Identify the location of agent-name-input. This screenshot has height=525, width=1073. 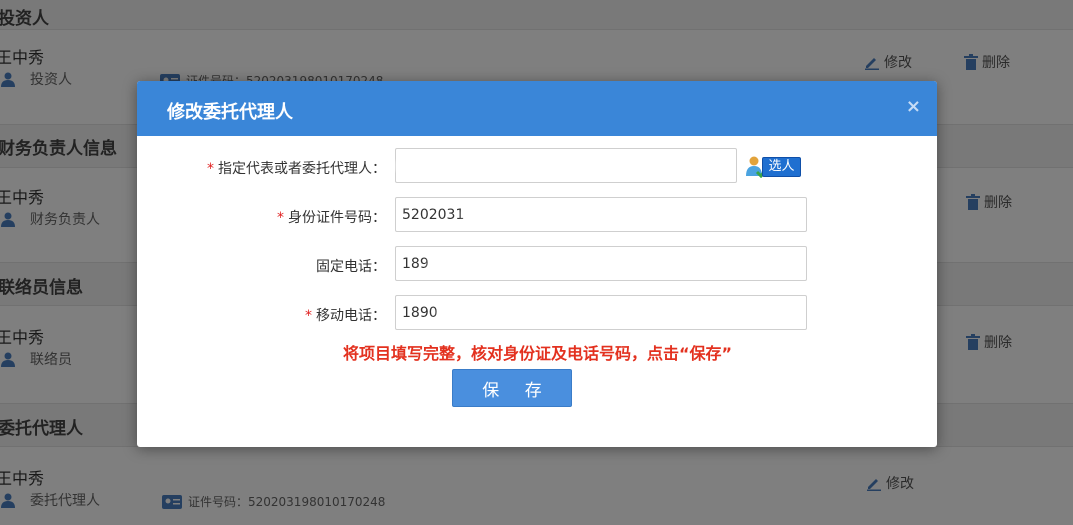
(566, 165).